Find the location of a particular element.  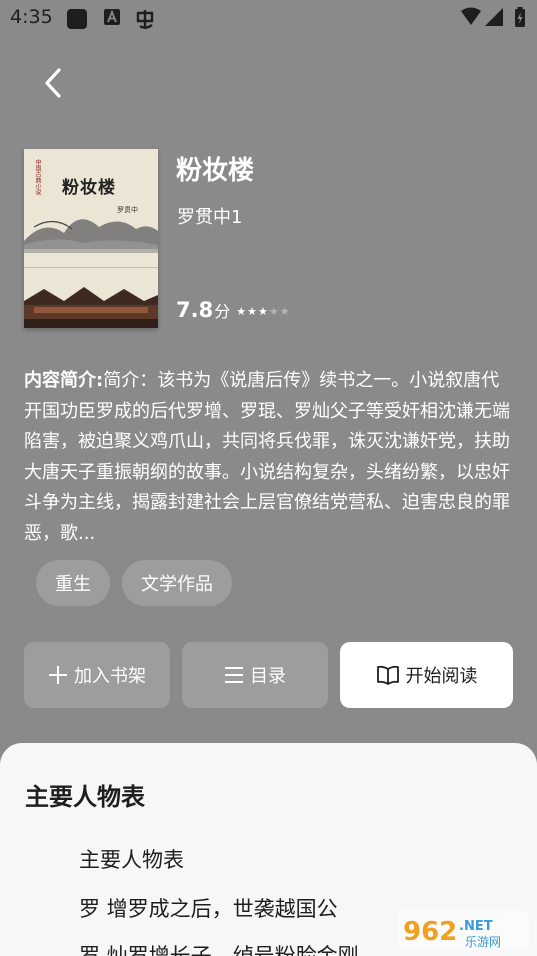

tag-list: 重生 文学作品 is located at coordinates (134, 583).